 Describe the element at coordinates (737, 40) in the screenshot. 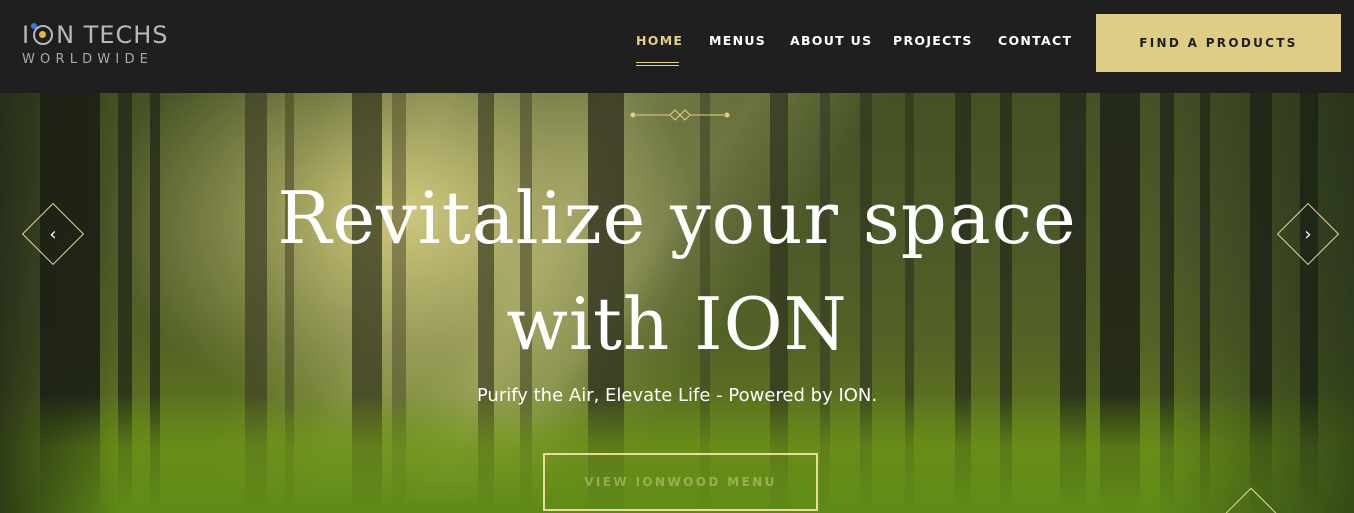

I see `nav-item-menus: MENUS` at that location.